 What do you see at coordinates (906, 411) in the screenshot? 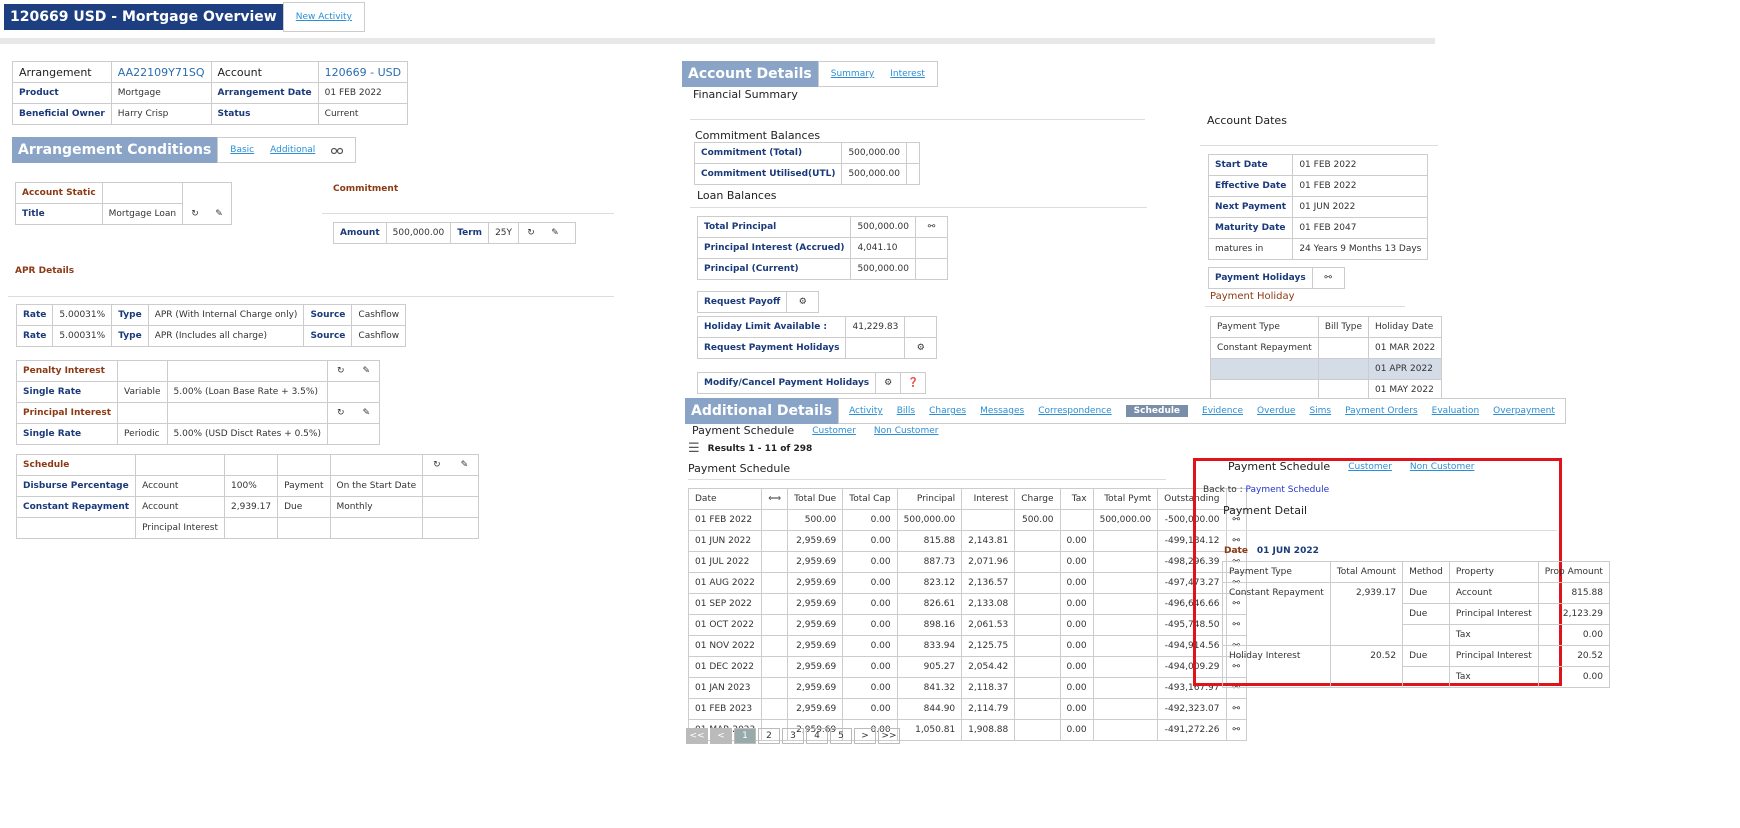
I see `tab-bills: Bills` at bounding box center [906, 411].